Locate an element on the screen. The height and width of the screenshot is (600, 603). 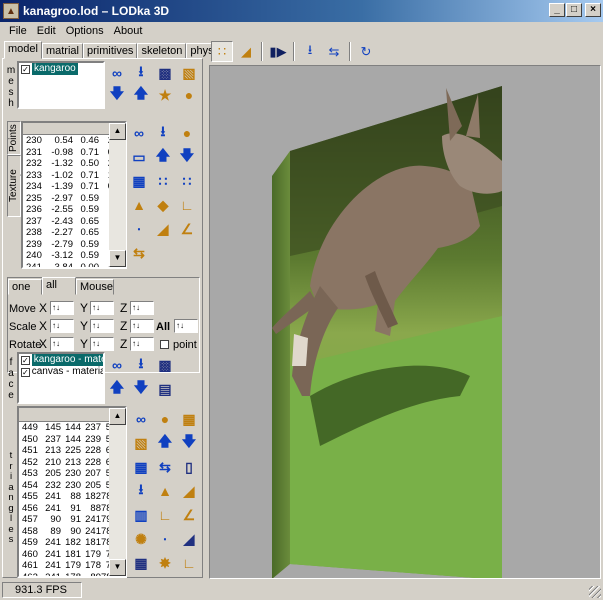
move-x-spinner: ↑↓ is located at coordinates (62, 308).